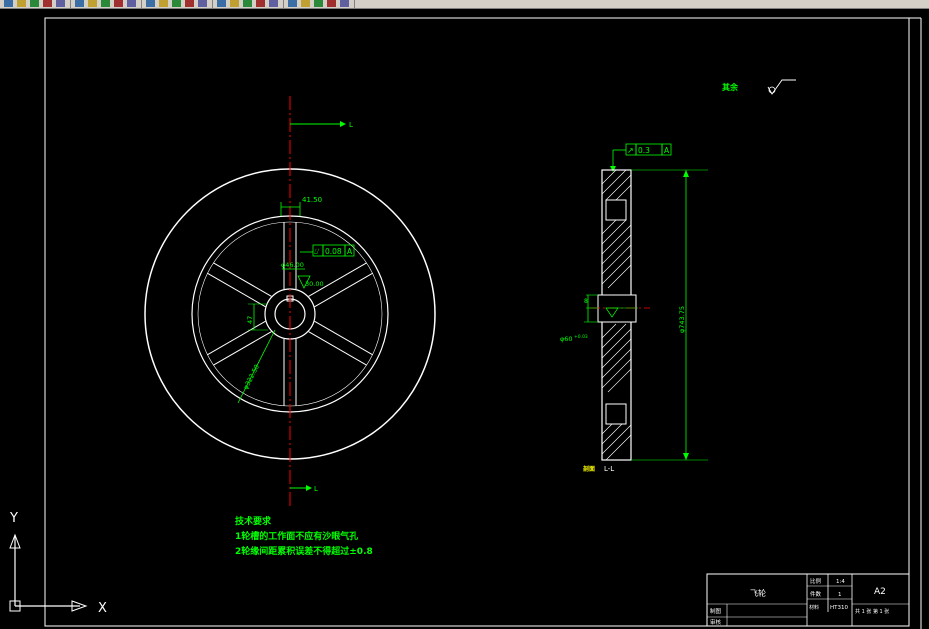  I want to click on ucs-icon: Y X, so click(58, 563).